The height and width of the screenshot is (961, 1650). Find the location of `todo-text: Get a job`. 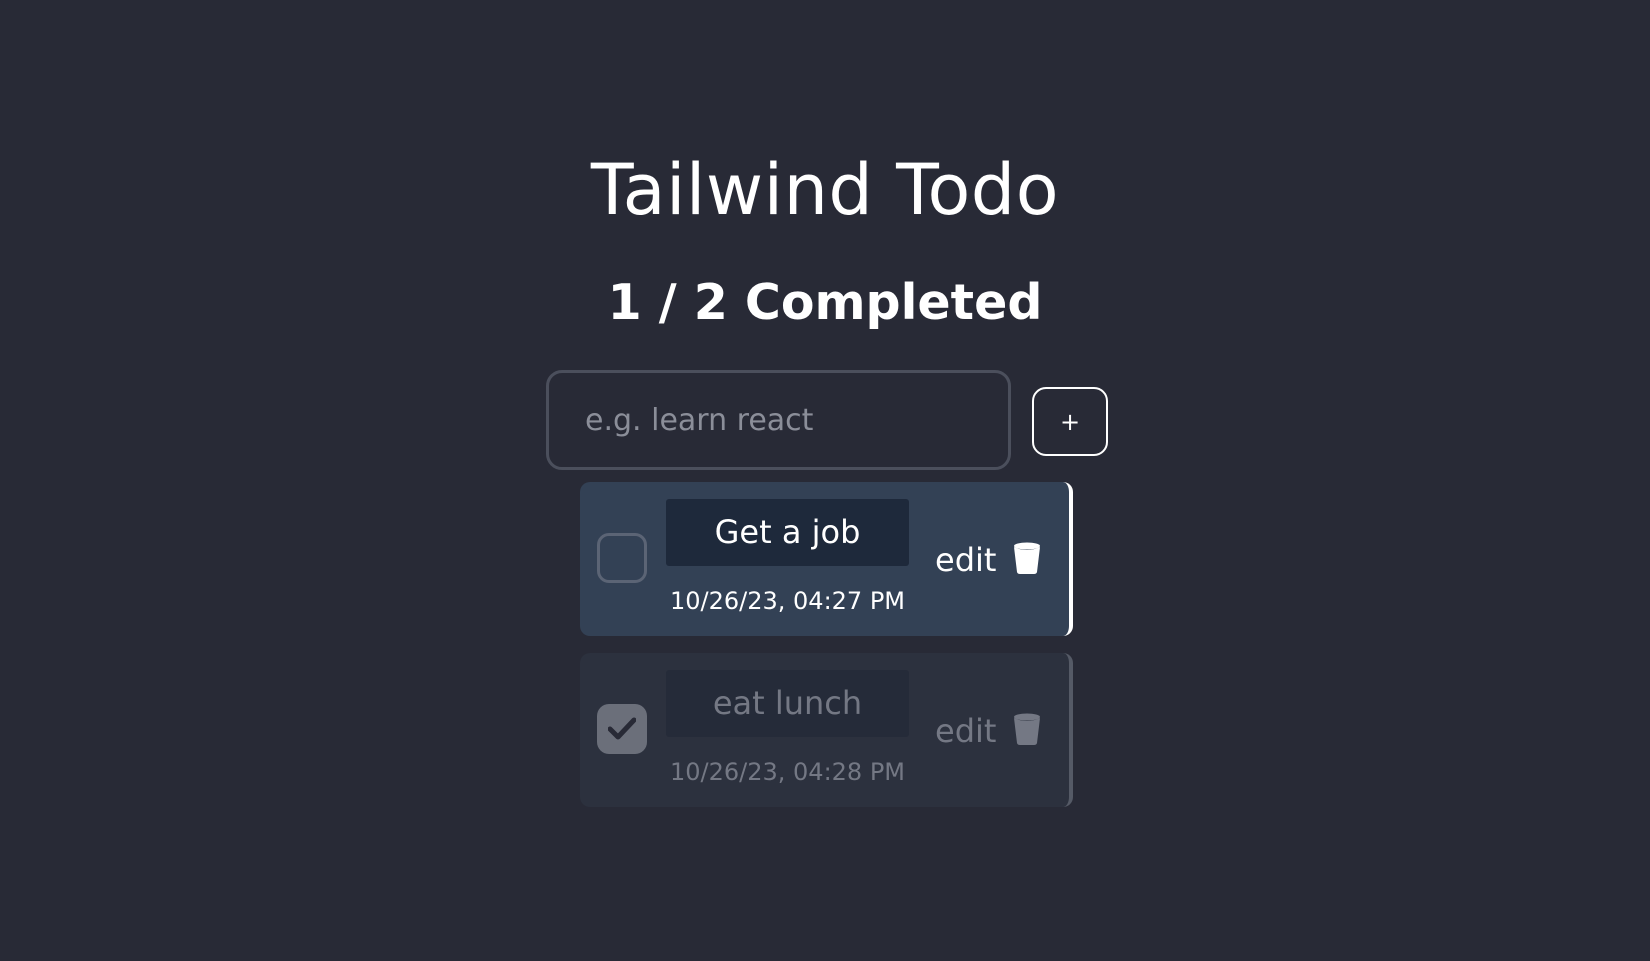

todo-text: Get a job is located at coordinates (787, 532).